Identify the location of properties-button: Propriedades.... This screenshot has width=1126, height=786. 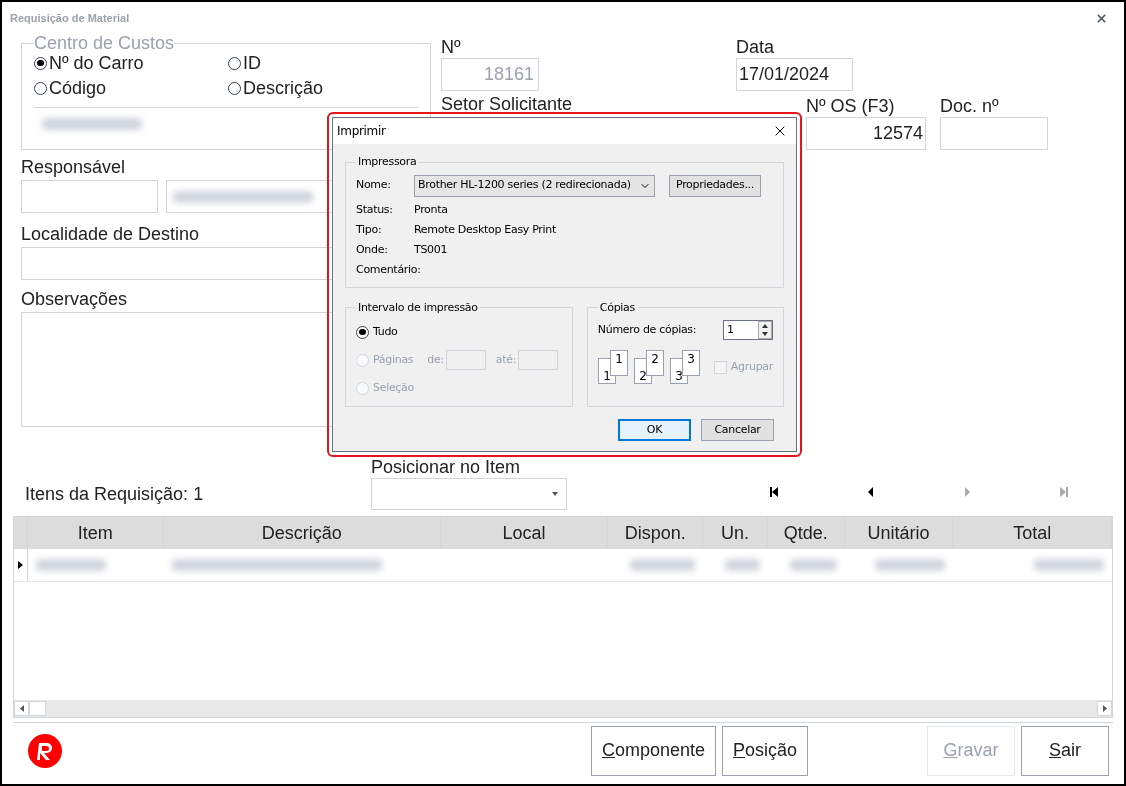
(715, 185).